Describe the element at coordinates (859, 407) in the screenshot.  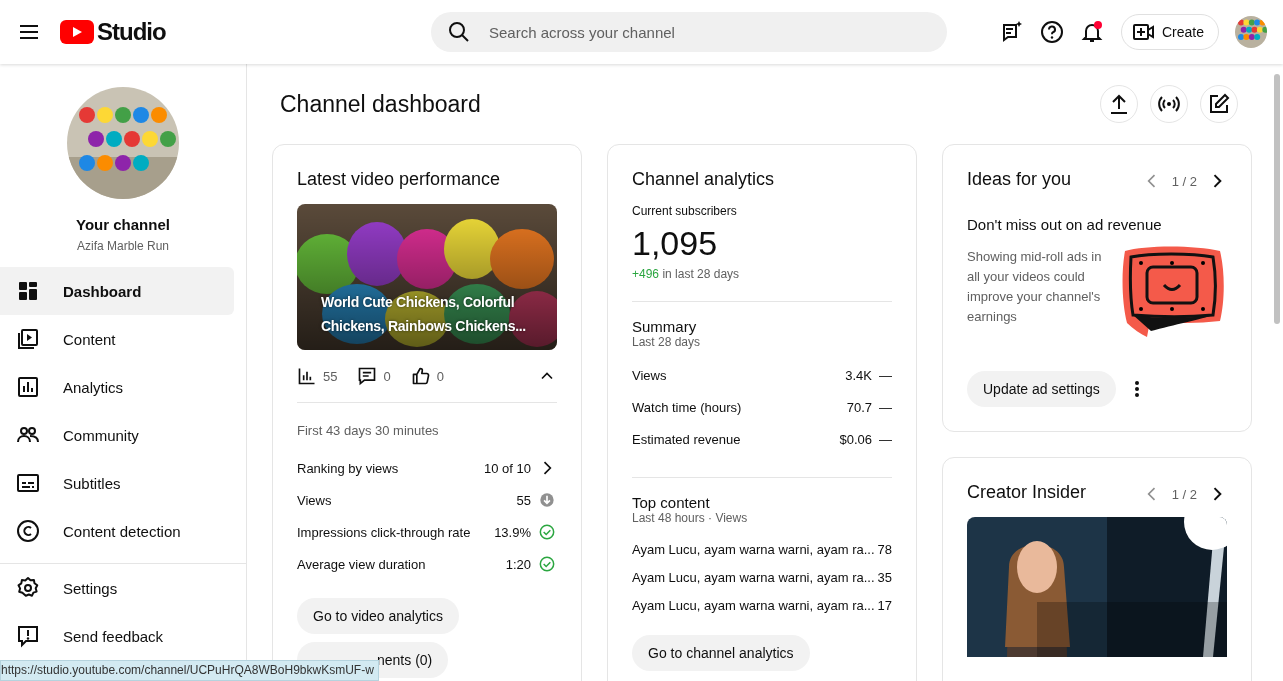
I see `metric-value: 70.7` at that location.